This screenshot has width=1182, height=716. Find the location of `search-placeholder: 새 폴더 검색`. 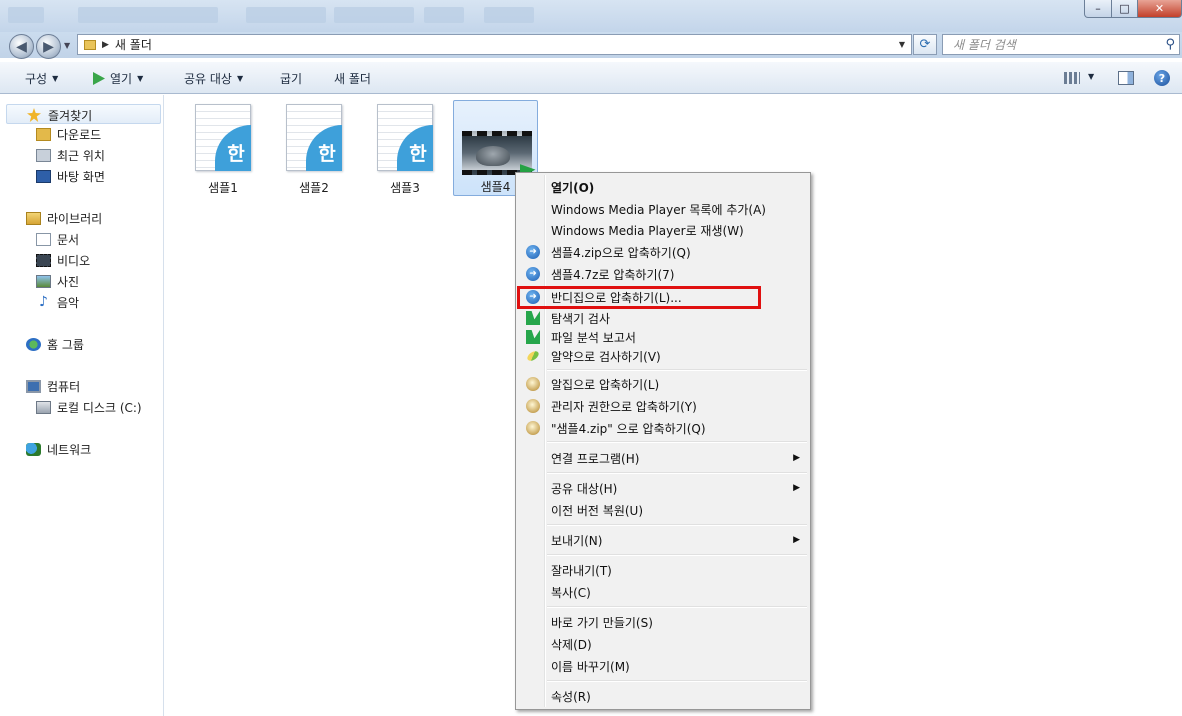

search-placeholder: 새 폴더 검색 is located at coordinates (984, 45).